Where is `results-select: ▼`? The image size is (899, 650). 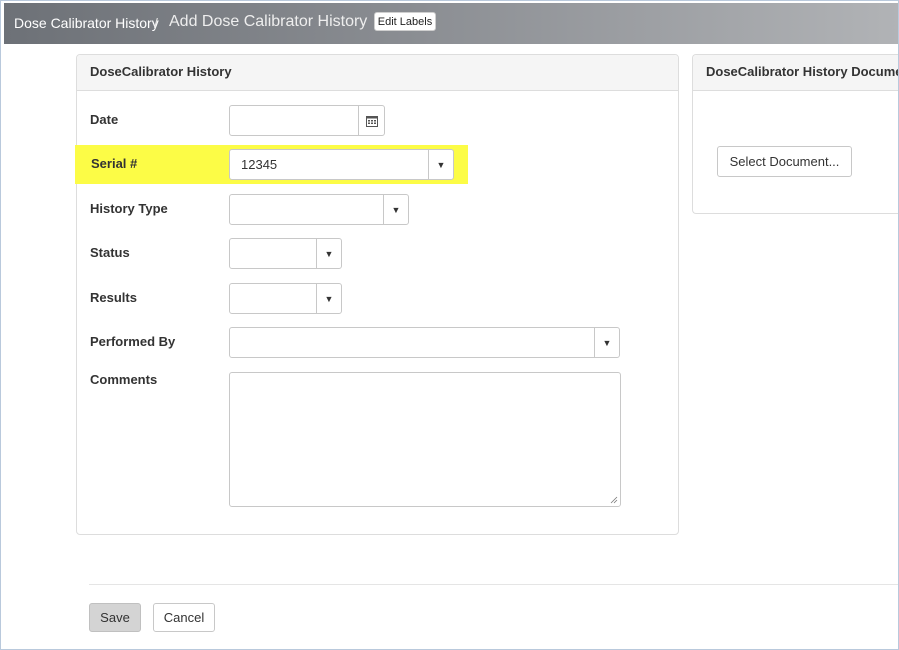
results-select: ▼ is located at coordinates (285, 298).